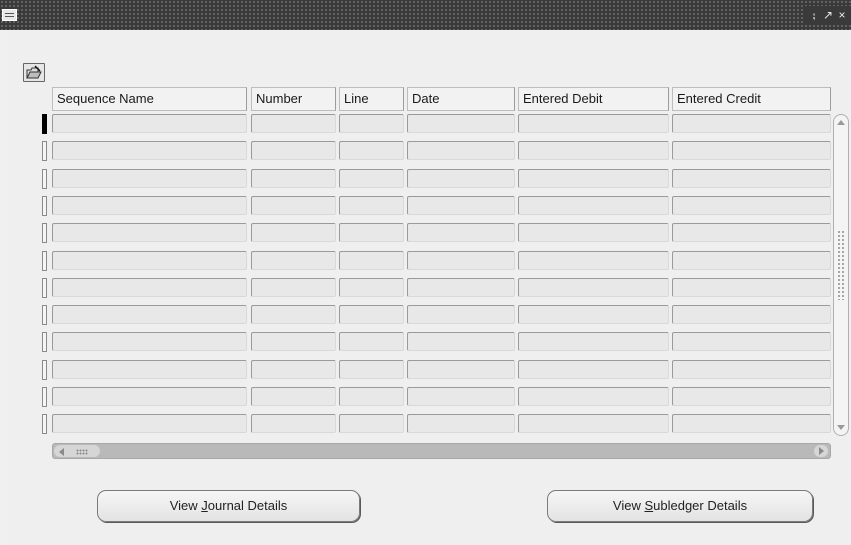 This screenshot has height=545, width=851. What do you see at coordinates (441, 451) in the screenshot?
I see `horizontal-scrollbar` at bounding box center [441, 451].